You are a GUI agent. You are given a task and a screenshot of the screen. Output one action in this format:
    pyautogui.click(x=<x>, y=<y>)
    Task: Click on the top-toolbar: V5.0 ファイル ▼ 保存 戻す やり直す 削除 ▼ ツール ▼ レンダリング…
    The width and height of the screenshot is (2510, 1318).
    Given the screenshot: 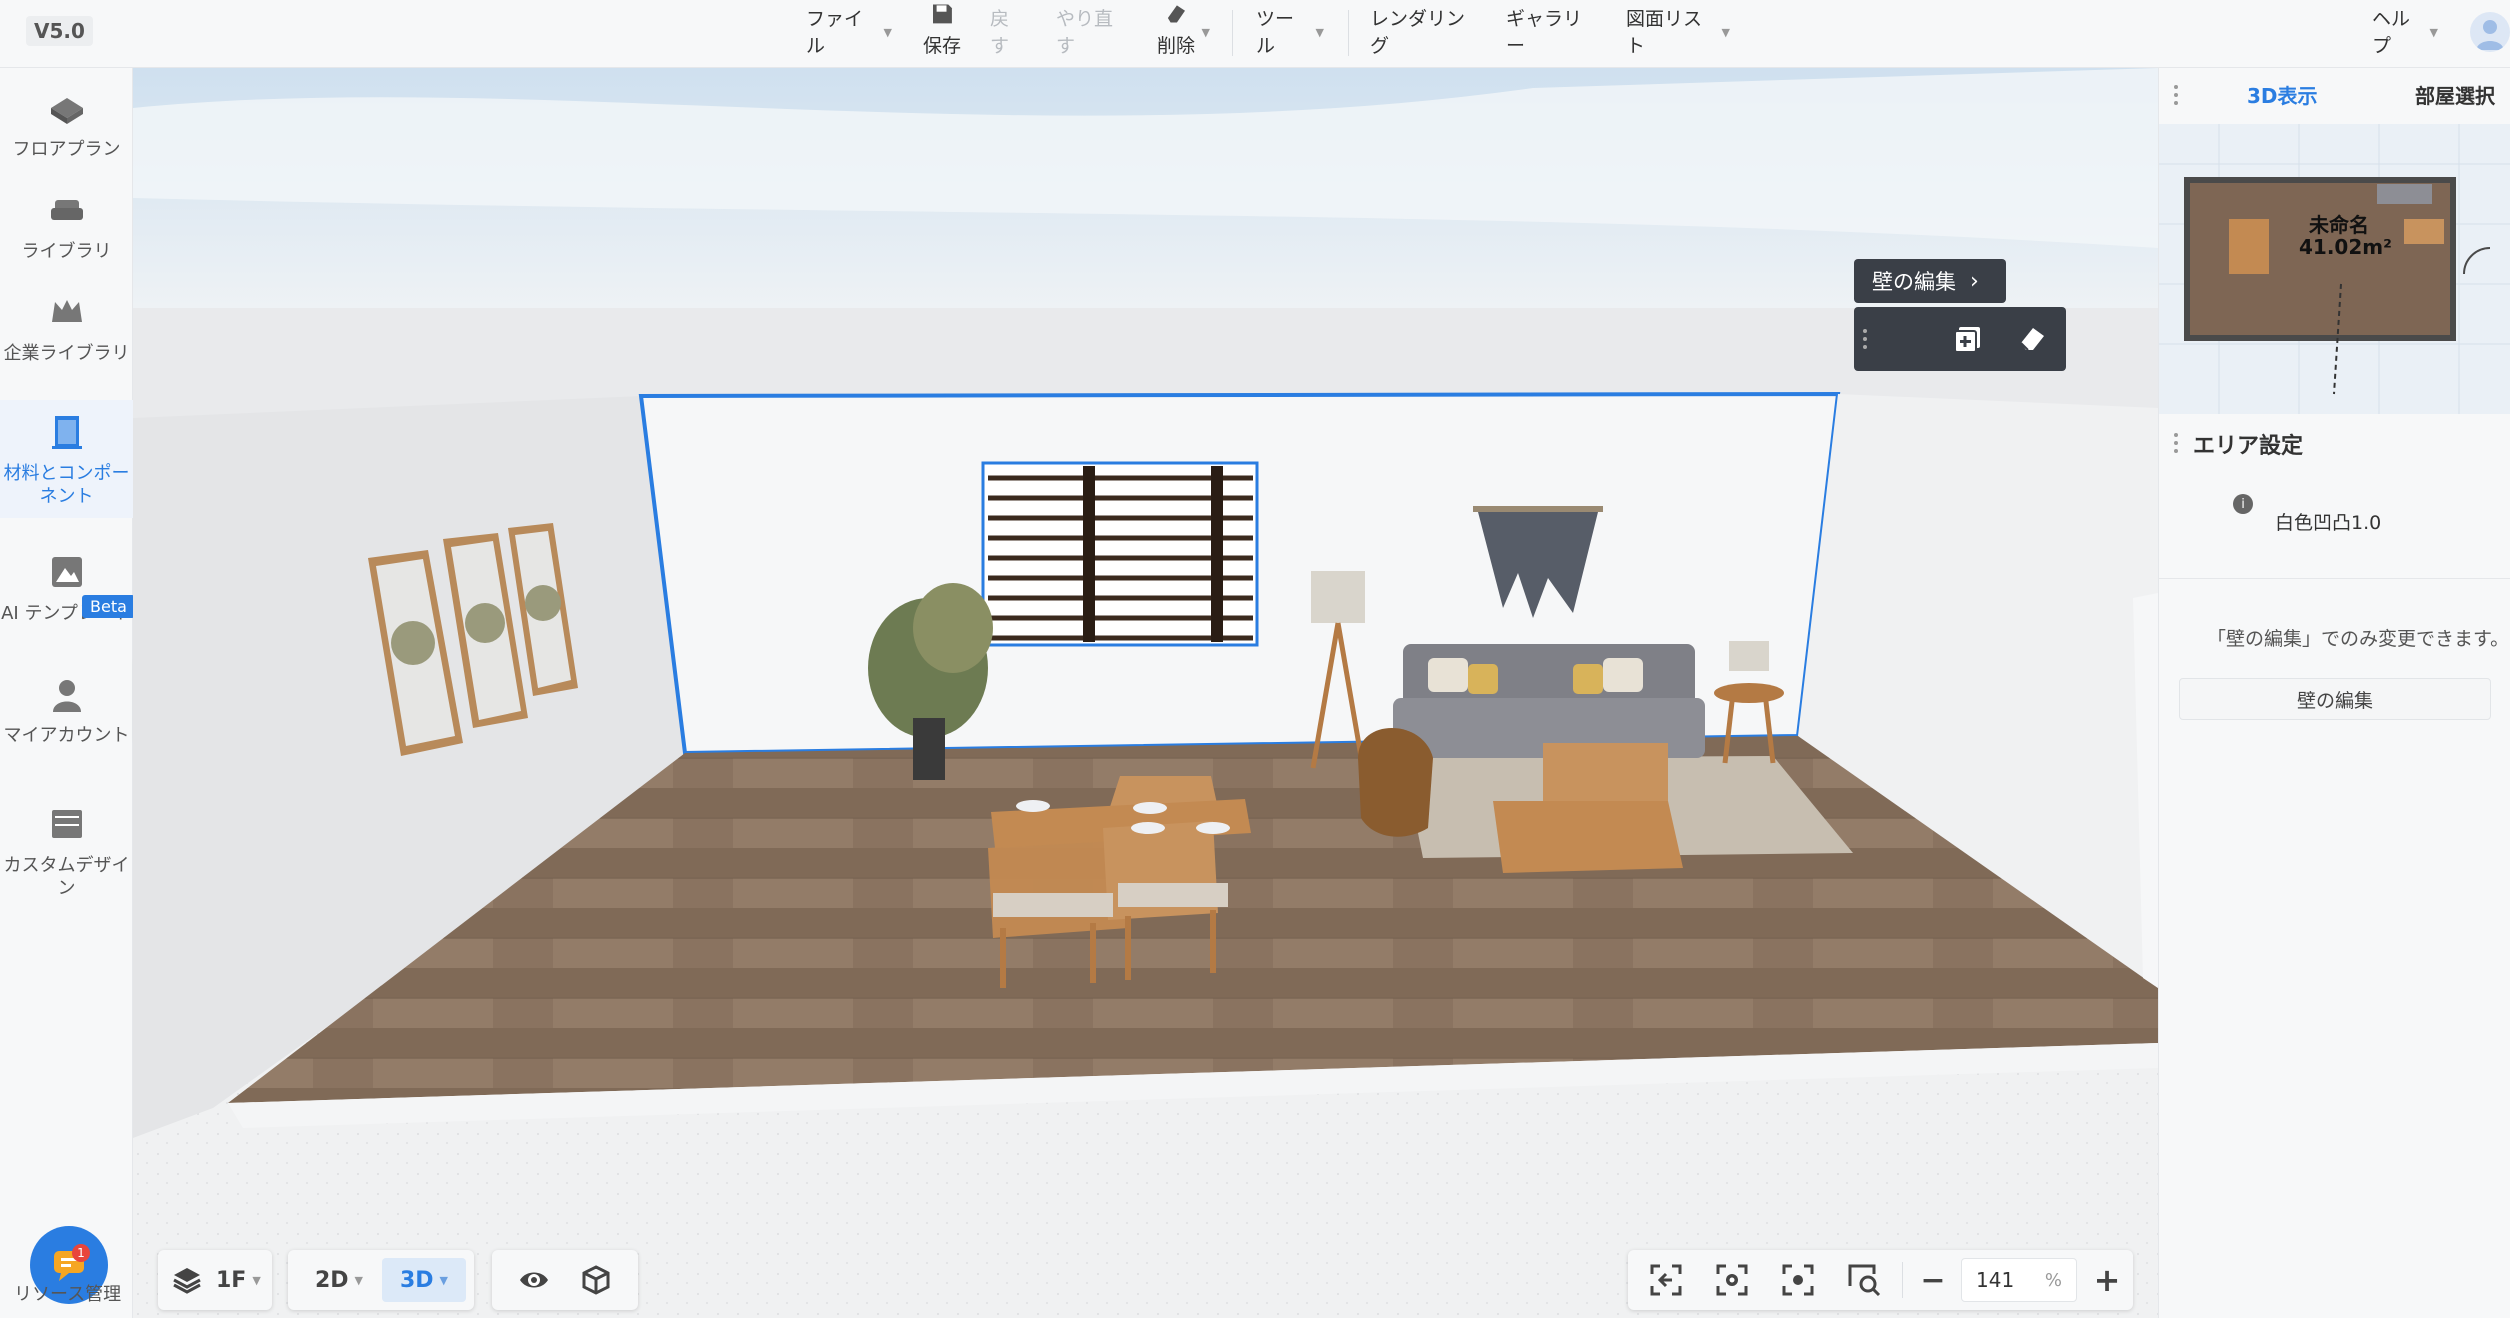 What is the action you would take?
    pyautogui.click(x=1255, y=34)
    